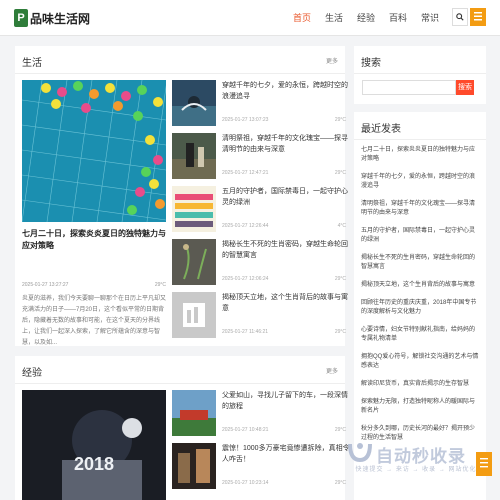  Describe the element at coordinates (286, 91) in the screenshot. I see `item-title: 穿越千年的七夕，爱的永恒，跨越时空的浪漫追寻` at that location.